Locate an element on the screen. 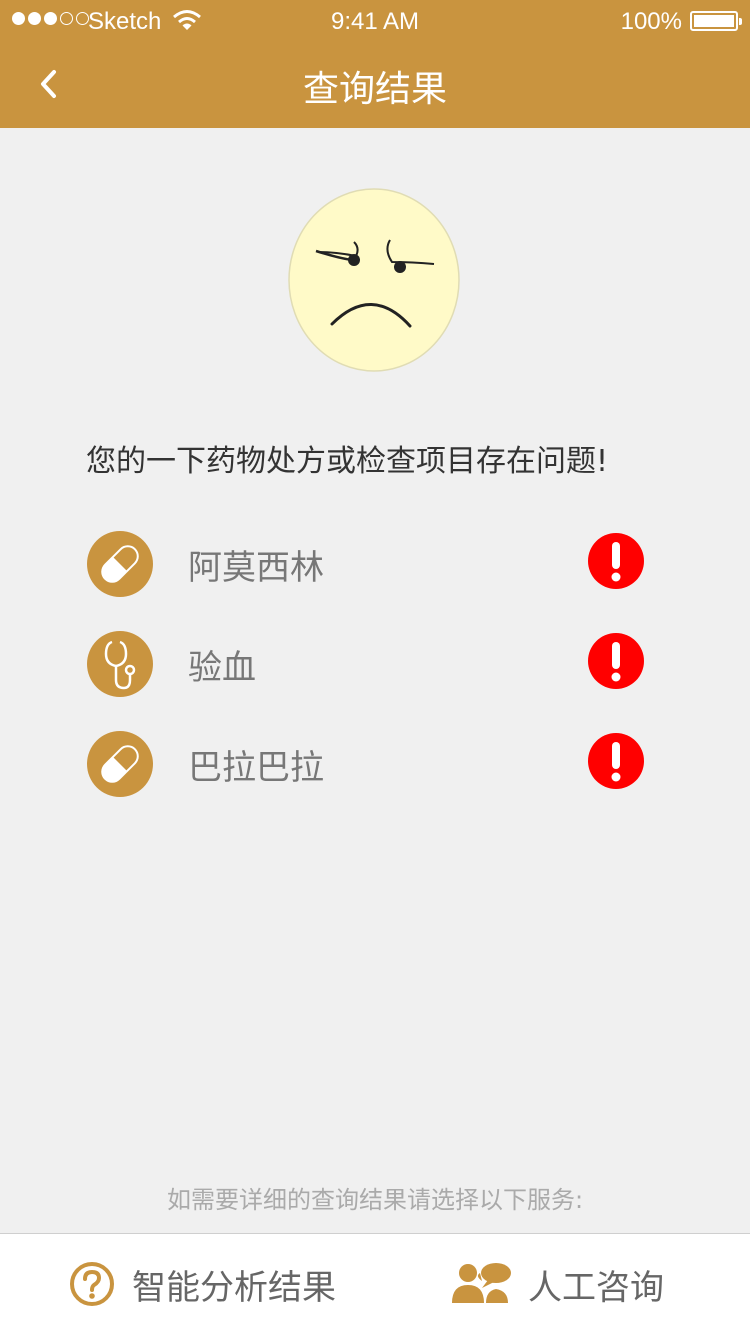 The height and width of the screenshot is (1334, 750). item-label: 阿莫西林 is located at coordinates (256, 568).